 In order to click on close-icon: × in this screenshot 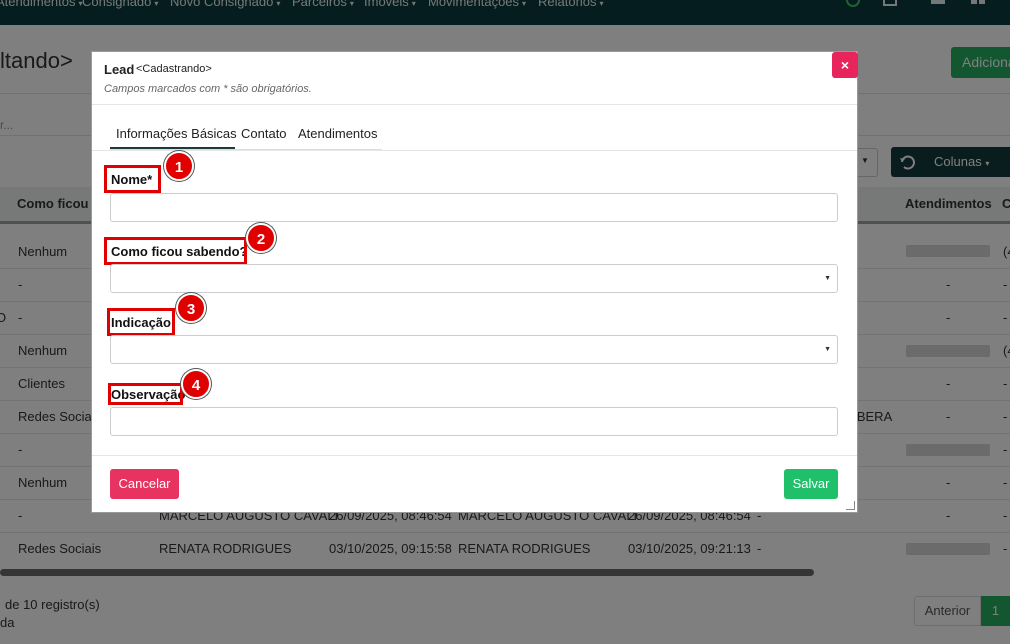, I will do `click(845, 65)`.